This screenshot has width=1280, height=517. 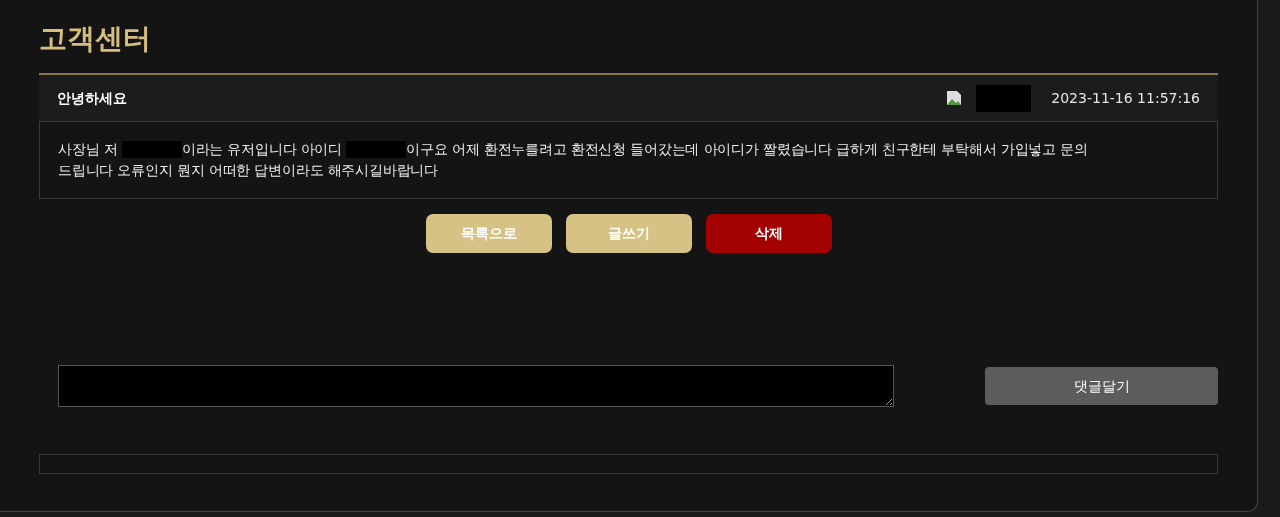 What do you see at coordinates (1101, 386) in the screenshot?
I see `comment-submit-button: 댓글달기` at bounding box center [1101, 386].